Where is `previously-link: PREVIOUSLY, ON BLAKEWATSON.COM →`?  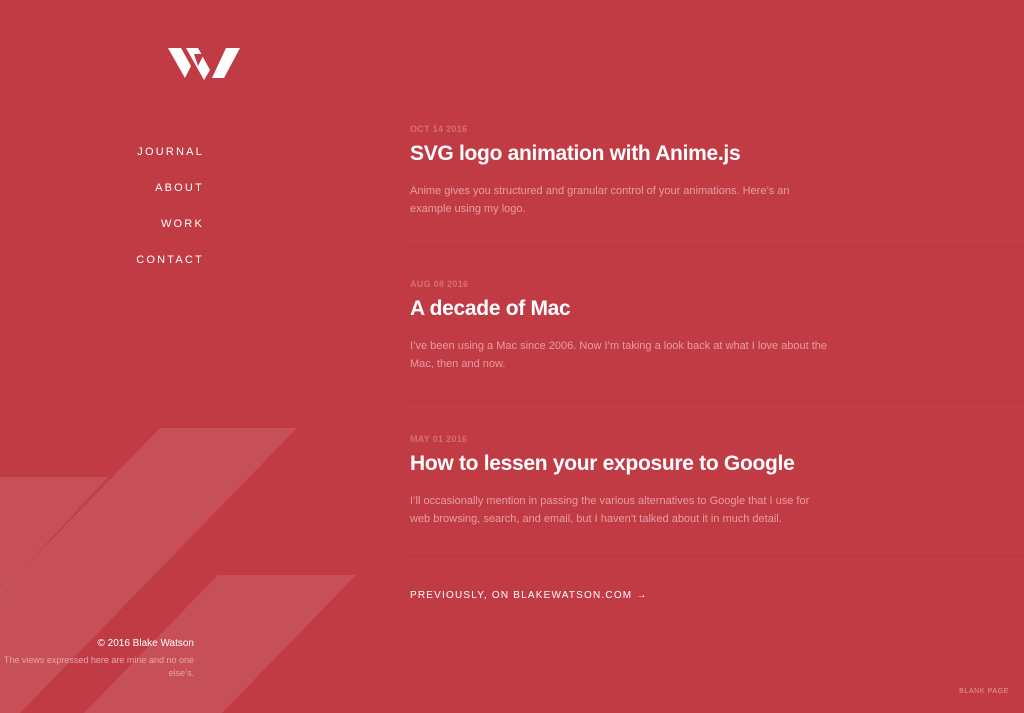
previously-link: PREVIOUSLY, ON BLAKEWATSON.COM → is located at coordinates (529, 595).